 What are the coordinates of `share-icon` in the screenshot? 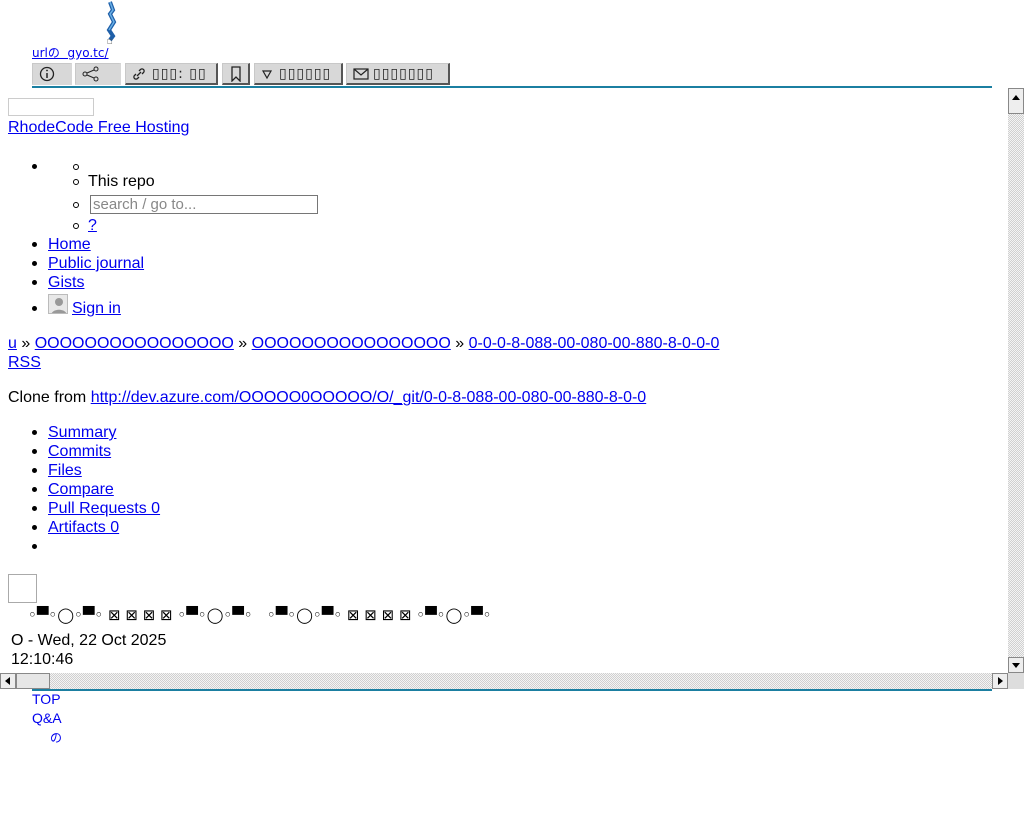 It's located at (90, 73).